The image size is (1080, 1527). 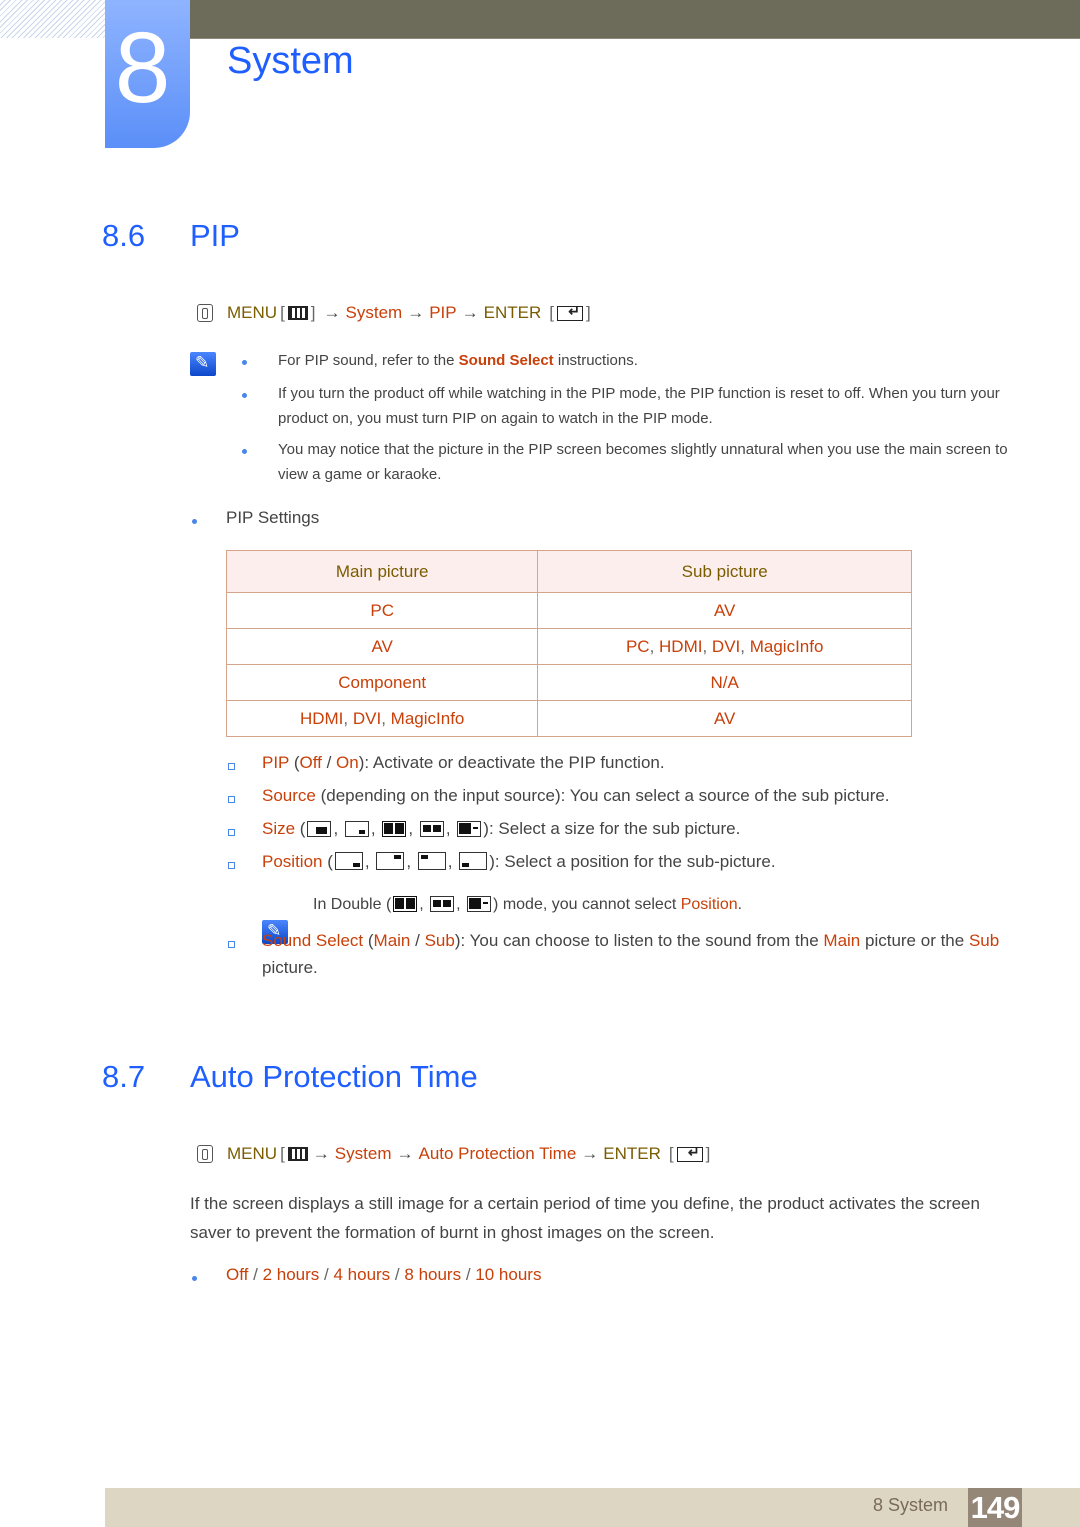 I want to click on table-row: Component N/A, so click(x=568, y=682).